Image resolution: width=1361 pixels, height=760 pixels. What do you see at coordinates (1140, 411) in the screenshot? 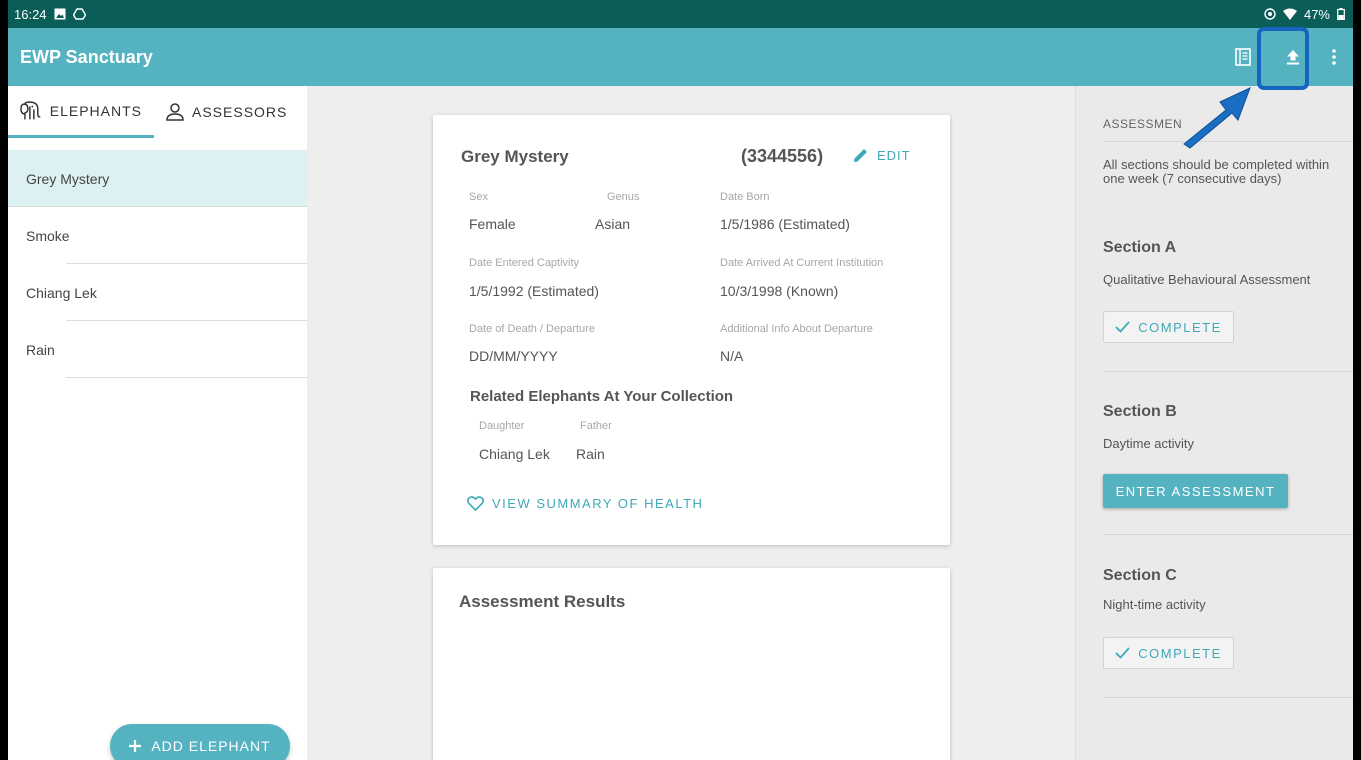
I see `section-b-title: Section B` at bounding box center [1140, 411].